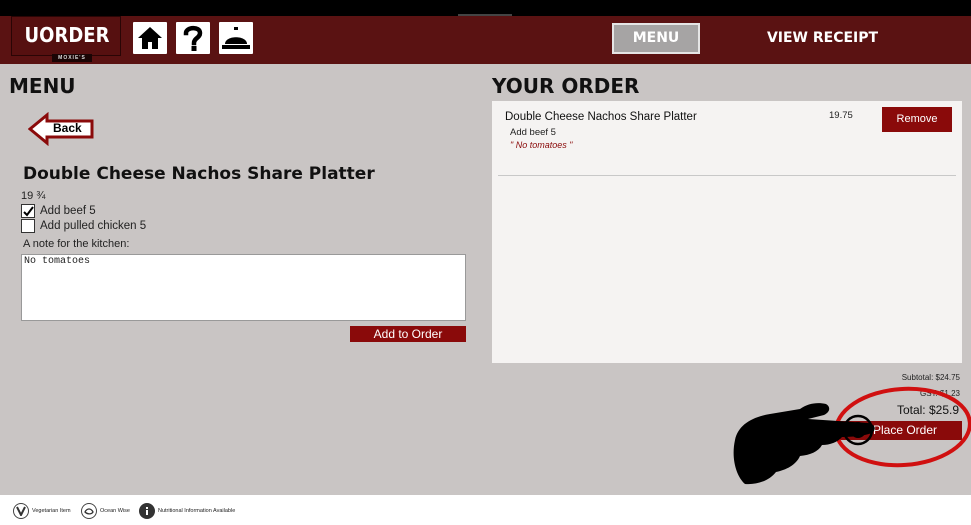 The height and width of the screenshot is (525, 971). I want to click on service-bell-icon, so click(236, 38).